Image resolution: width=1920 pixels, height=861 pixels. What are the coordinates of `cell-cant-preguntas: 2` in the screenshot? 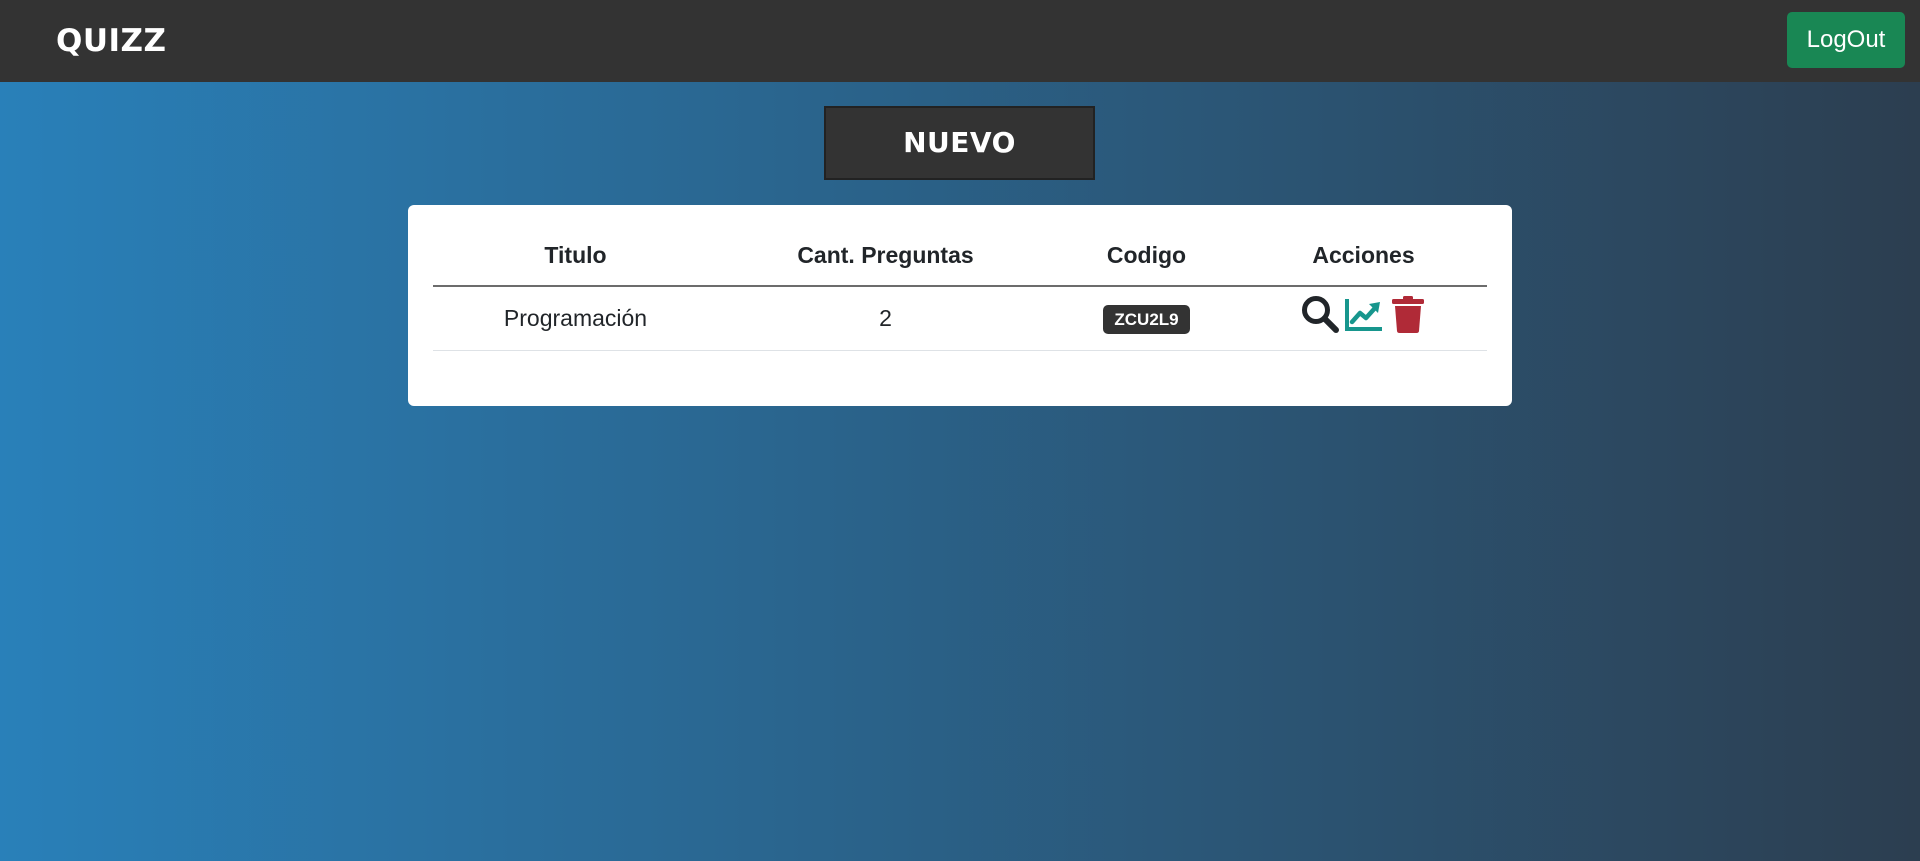 It's located at (885, 318).